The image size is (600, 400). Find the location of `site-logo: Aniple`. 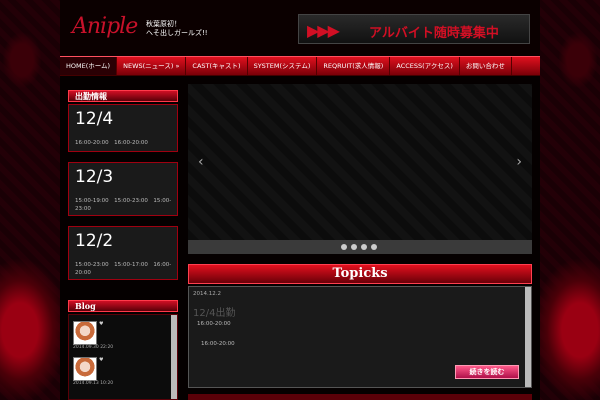

site-logo: Aniple is located at coordinates (105, 26).